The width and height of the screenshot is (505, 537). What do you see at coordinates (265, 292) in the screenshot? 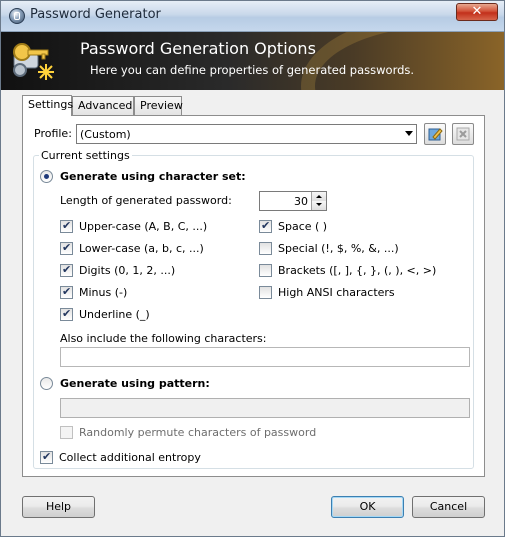
I see `high-ansi-checkbox` at bounding box center [265, 292].